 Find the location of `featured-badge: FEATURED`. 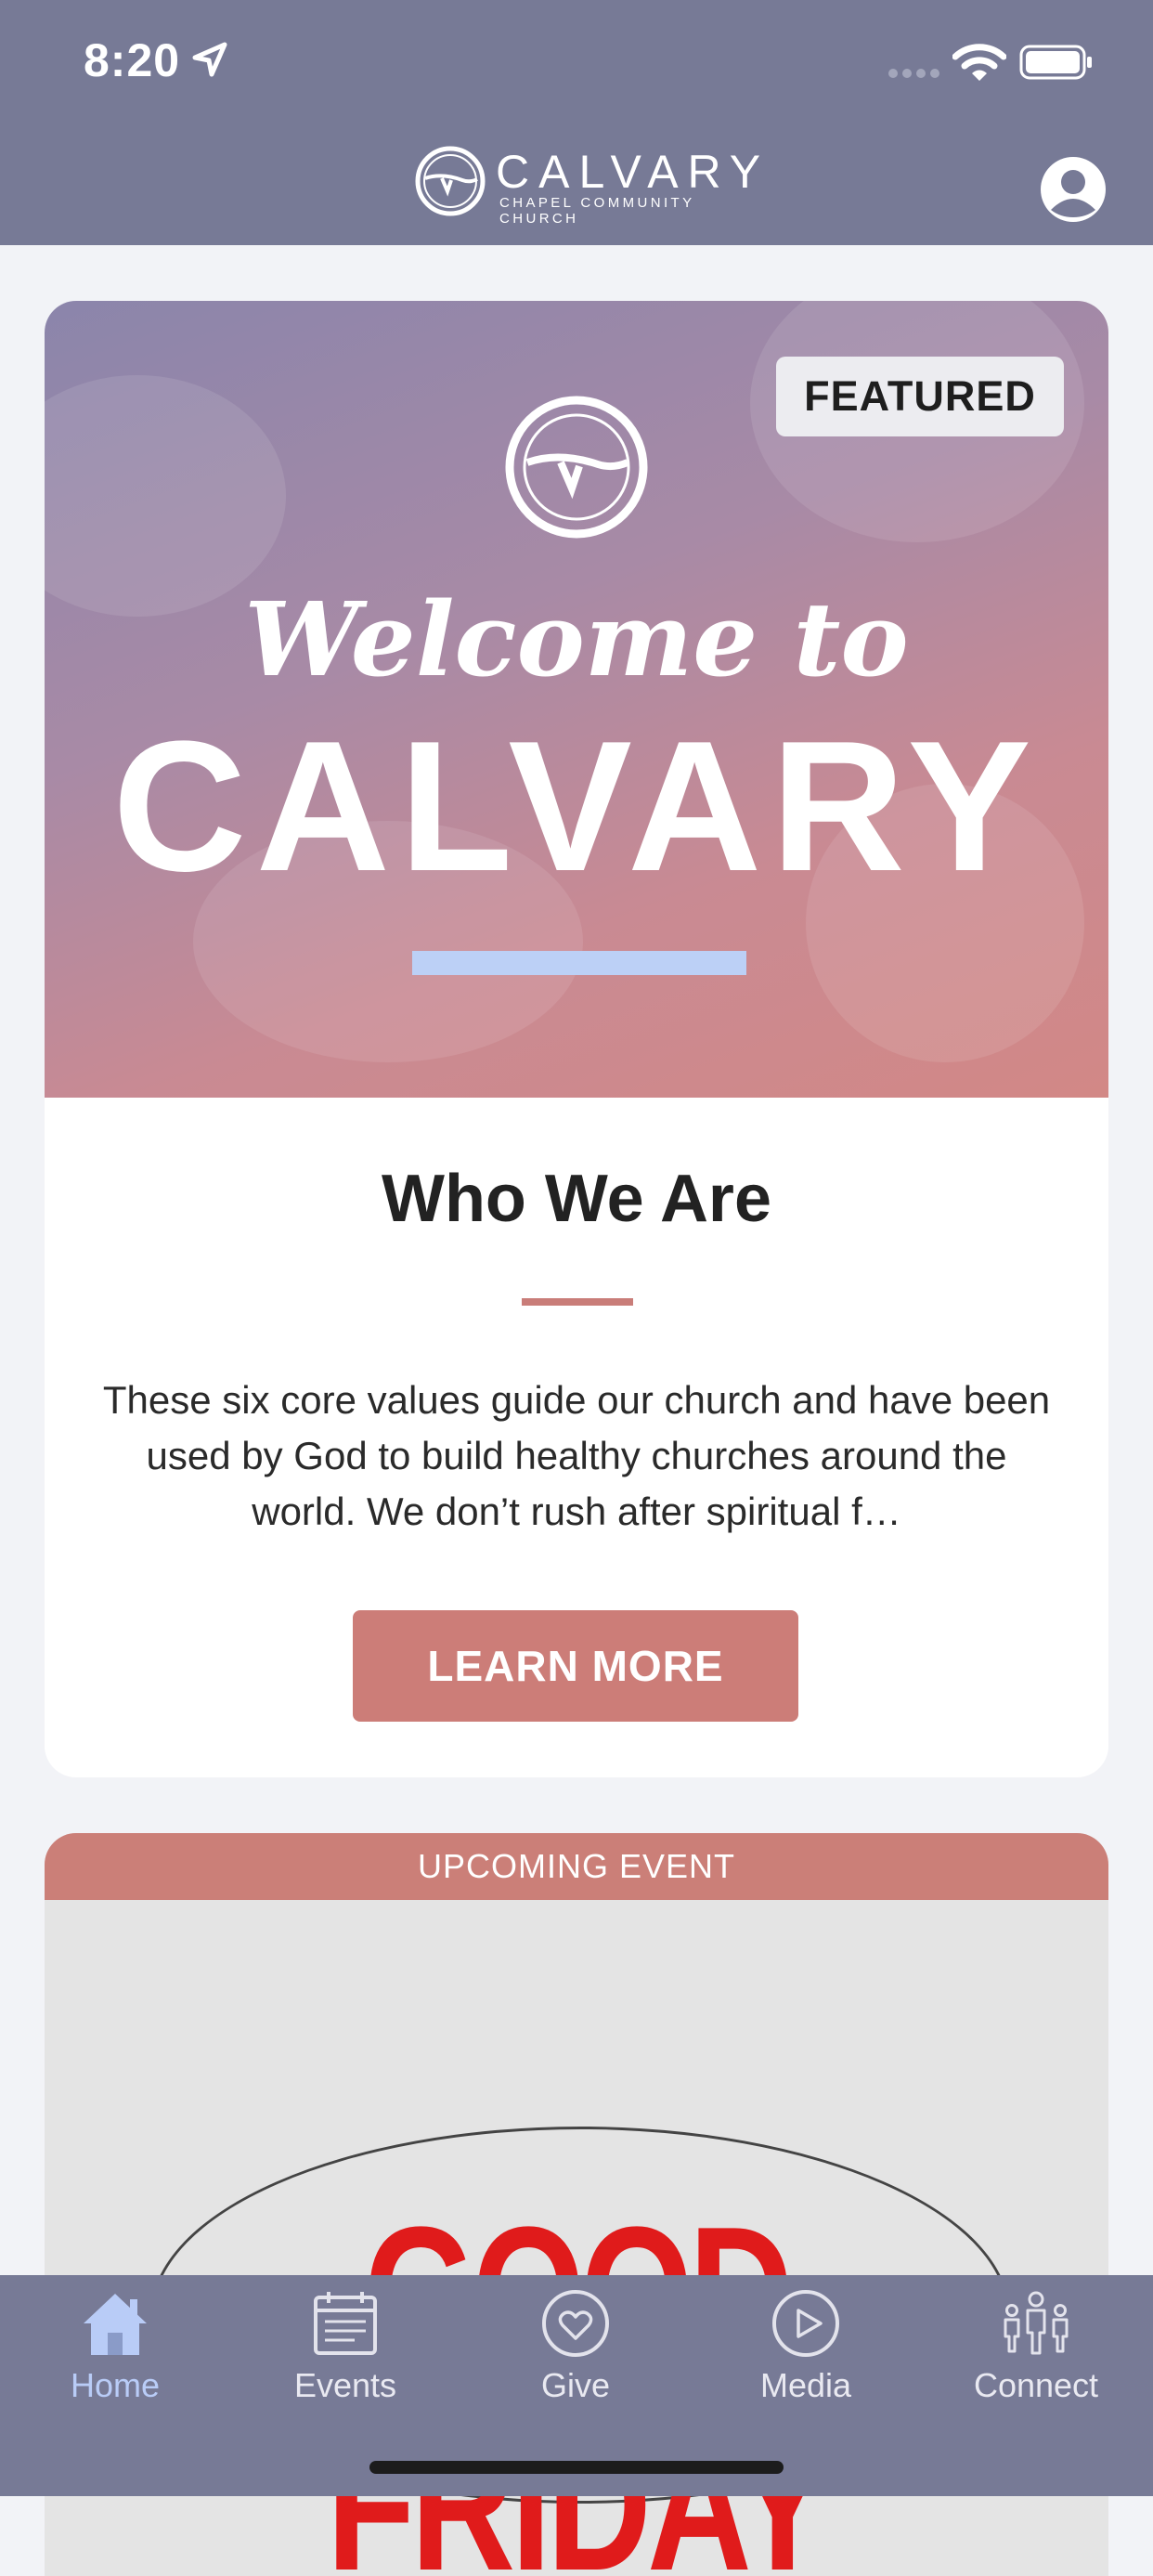

featured-badge: FEATURED is located at coordinates (920, 396).